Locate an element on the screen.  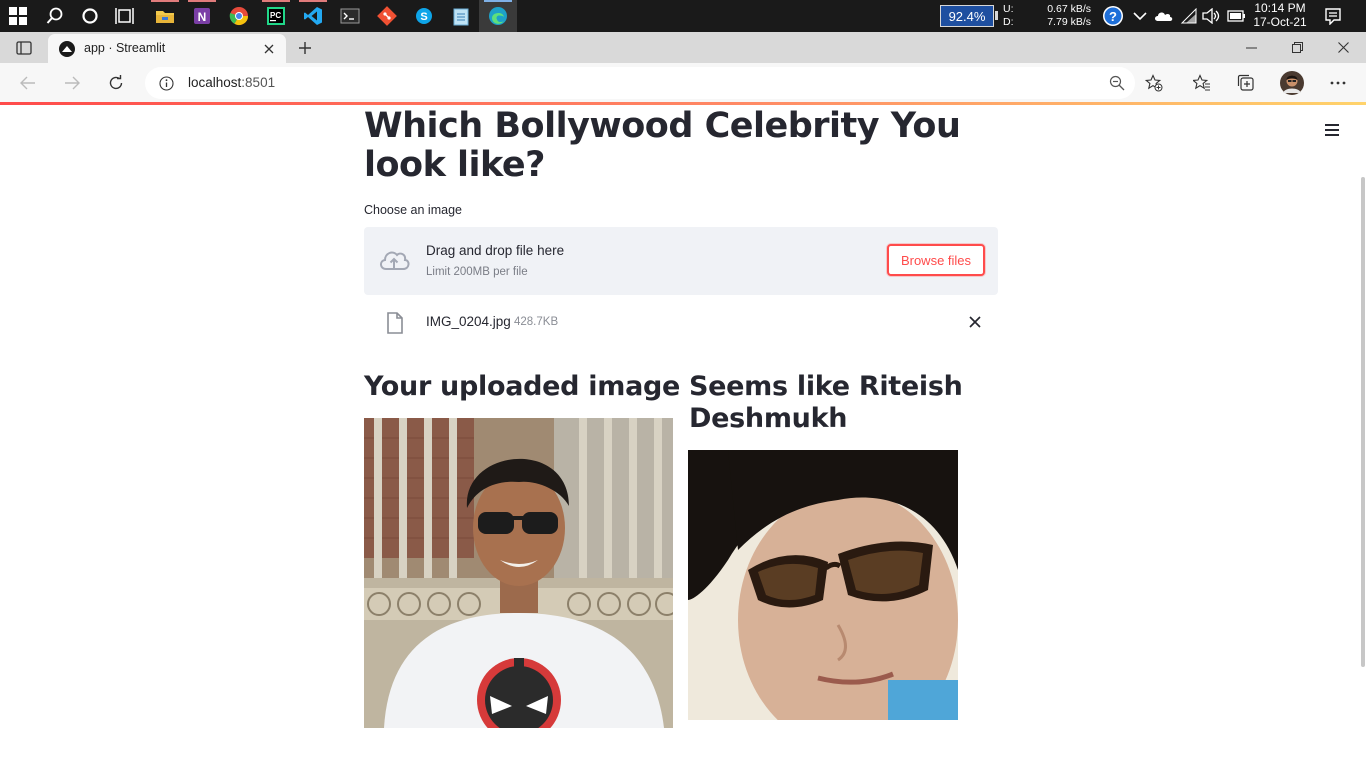
wifi-icon is located at coordinates (1189, 16).